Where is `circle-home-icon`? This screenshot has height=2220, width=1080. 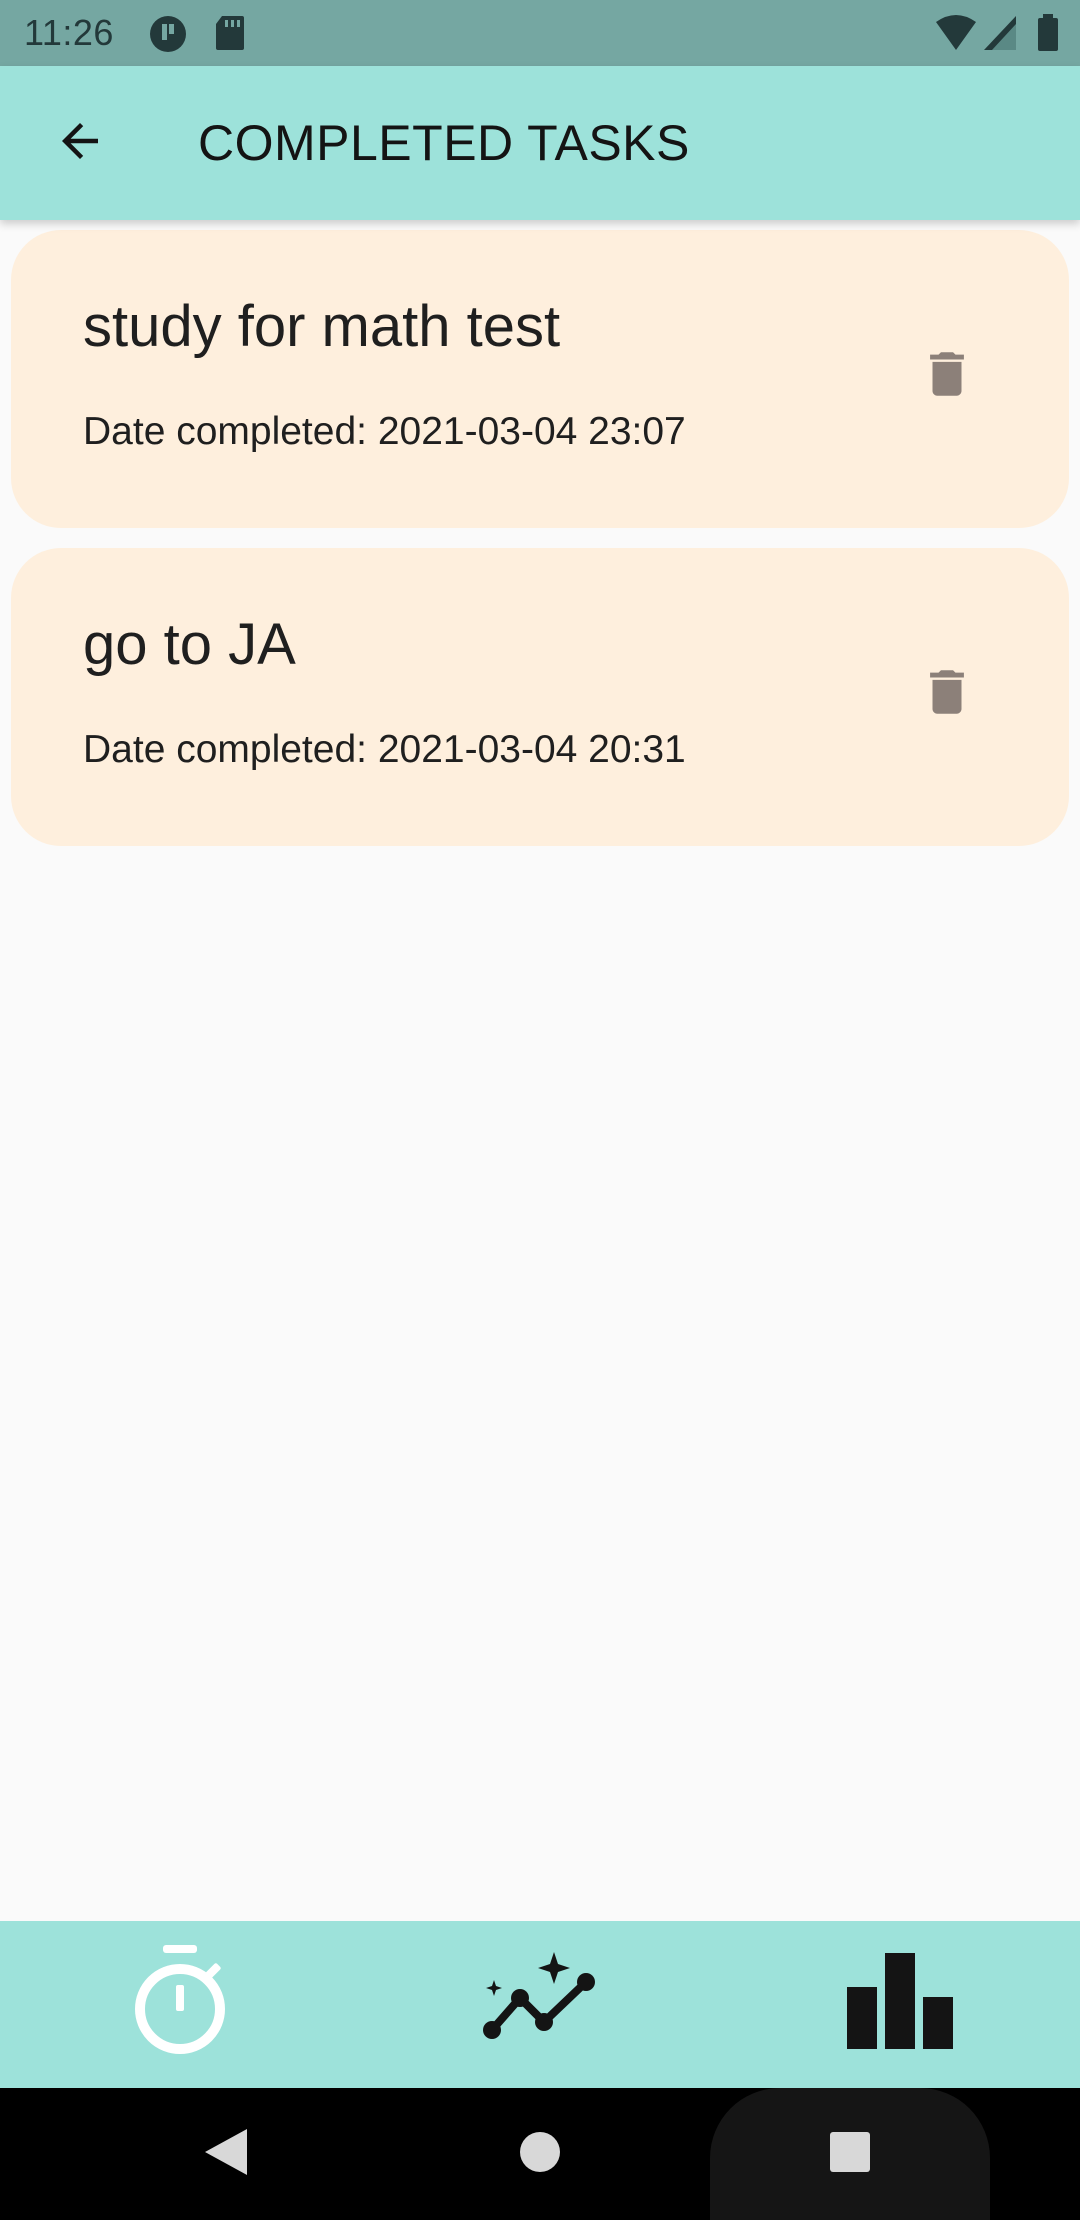
circle-home-icon is located at coordinates (540, 2154).